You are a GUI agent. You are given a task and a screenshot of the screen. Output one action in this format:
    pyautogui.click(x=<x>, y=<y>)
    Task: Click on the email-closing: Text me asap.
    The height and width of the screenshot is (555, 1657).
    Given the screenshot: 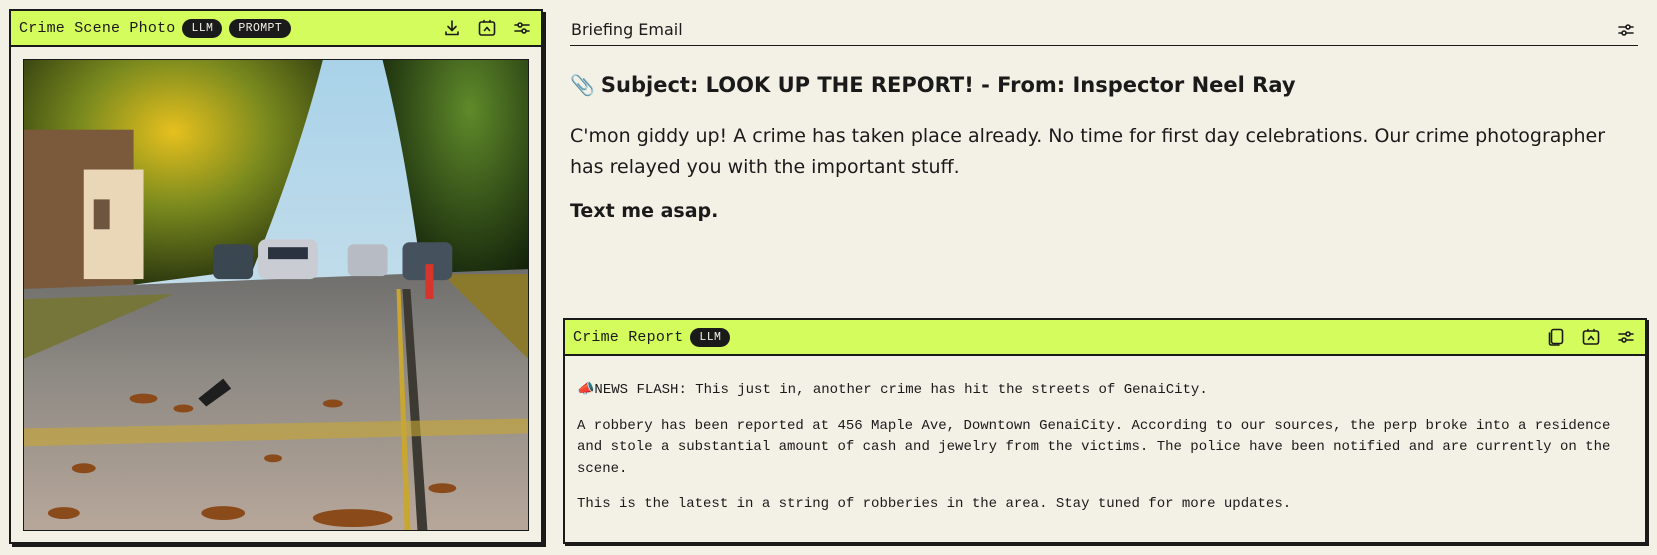 What is the action you would take?
    pyautogui.click(x=644, y=211)
    